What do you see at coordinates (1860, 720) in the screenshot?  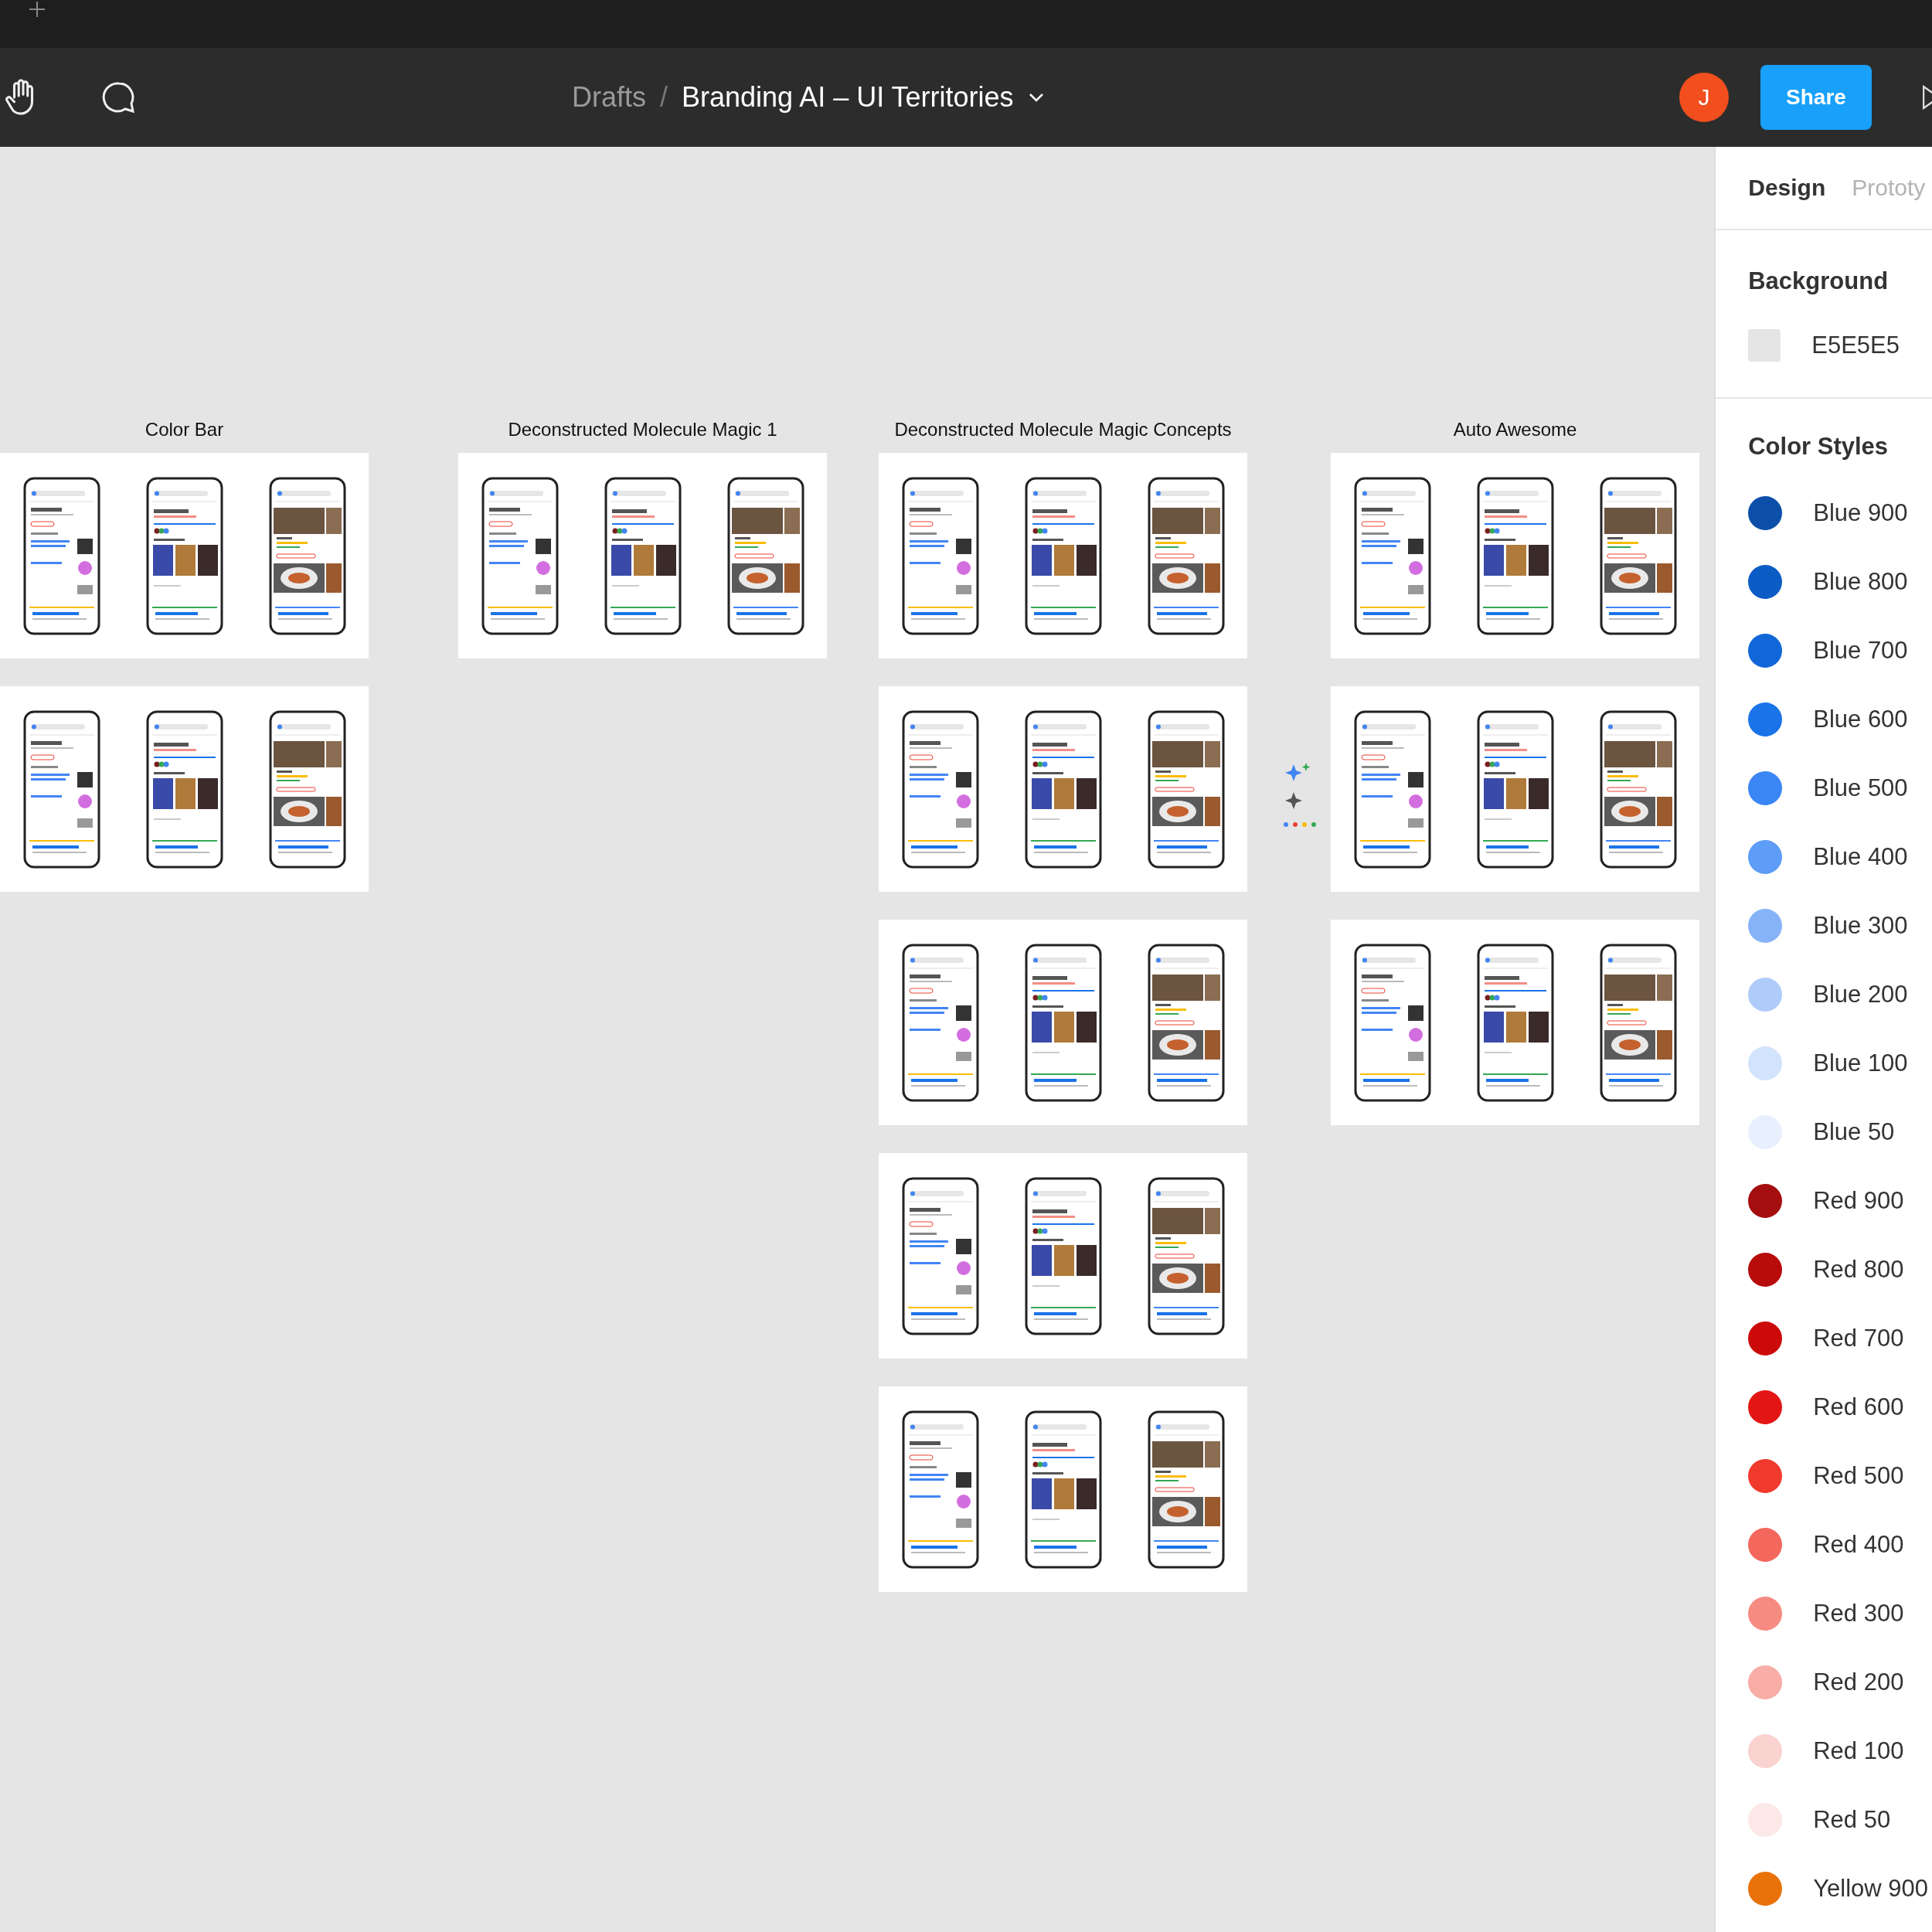 I see `color-style-name: Blue 600` at bounding box center [1860, 720].